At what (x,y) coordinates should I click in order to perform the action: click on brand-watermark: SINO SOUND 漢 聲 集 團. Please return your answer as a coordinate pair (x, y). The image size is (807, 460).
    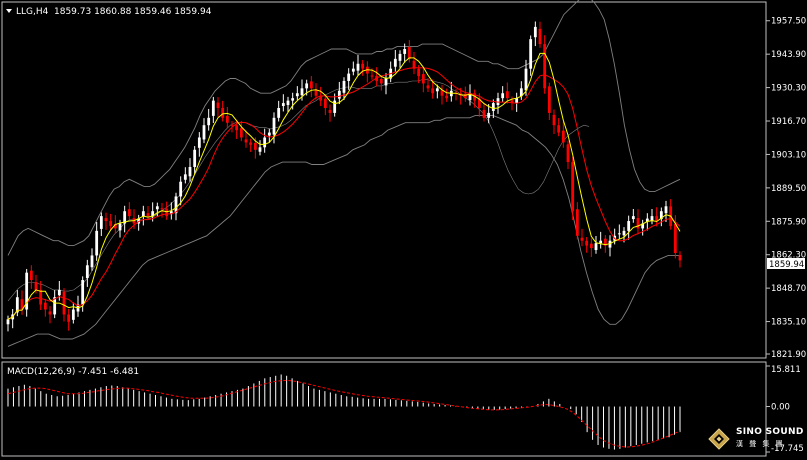
    Looking at the image, I should click on (755, 441).